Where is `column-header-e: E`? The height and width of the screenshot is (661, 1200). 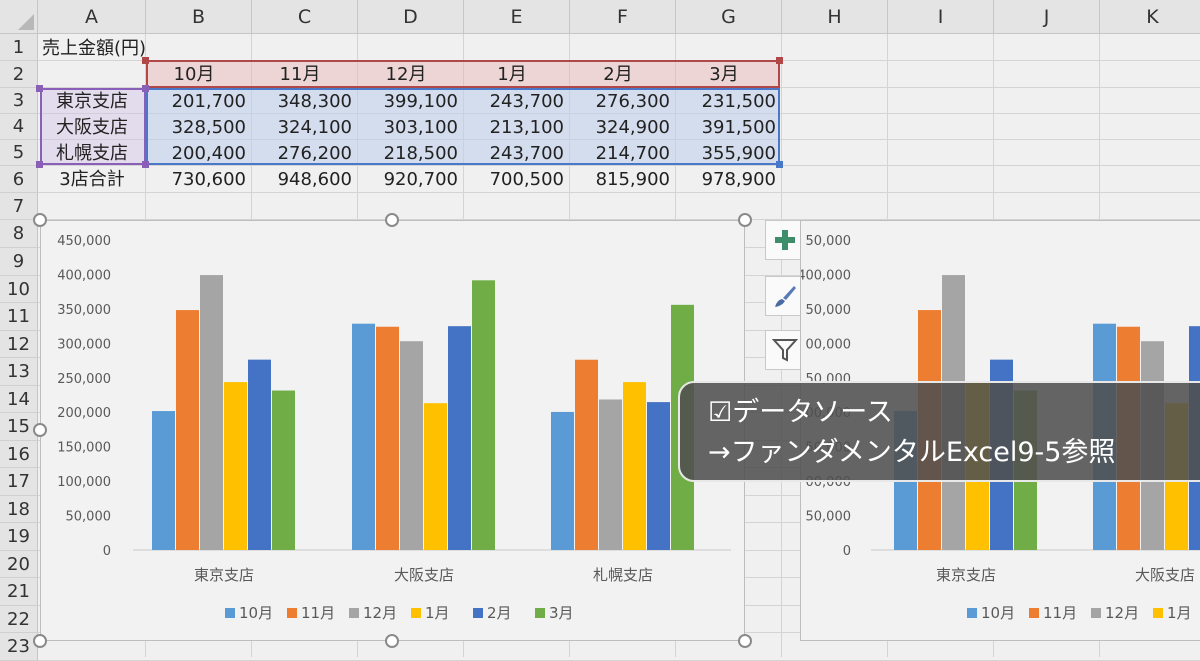
column-header-e: E is located at coordinates (517, 17).